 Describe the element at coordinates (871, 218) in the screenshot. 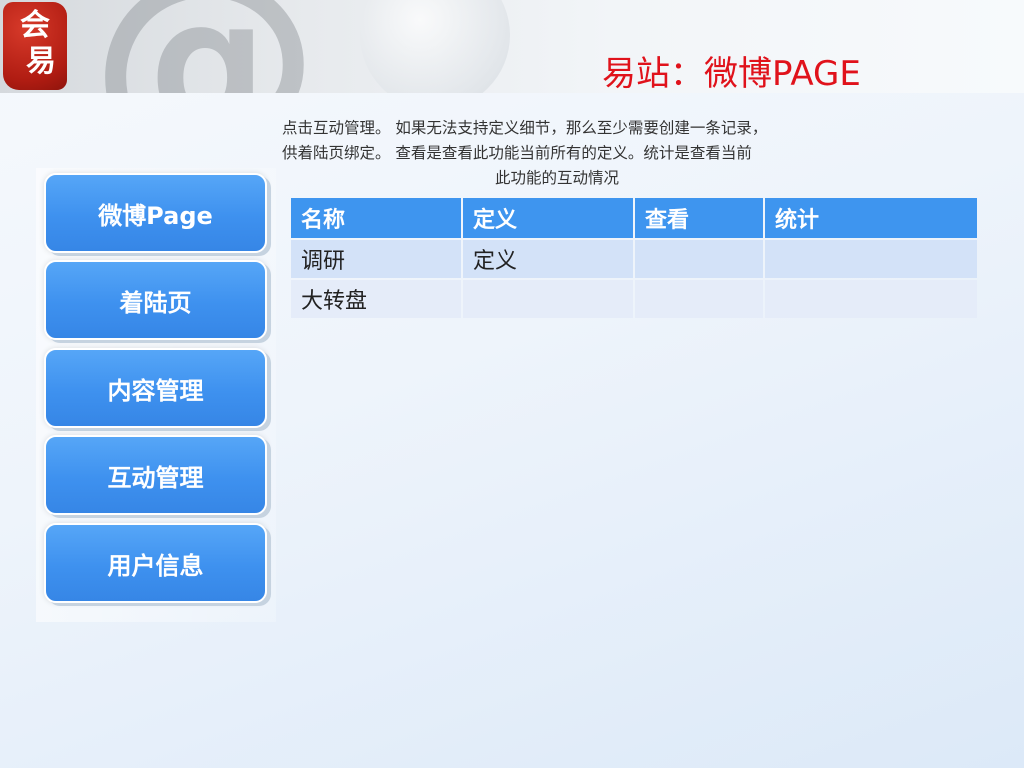

I see `column-header-stats: 统计` at that location.